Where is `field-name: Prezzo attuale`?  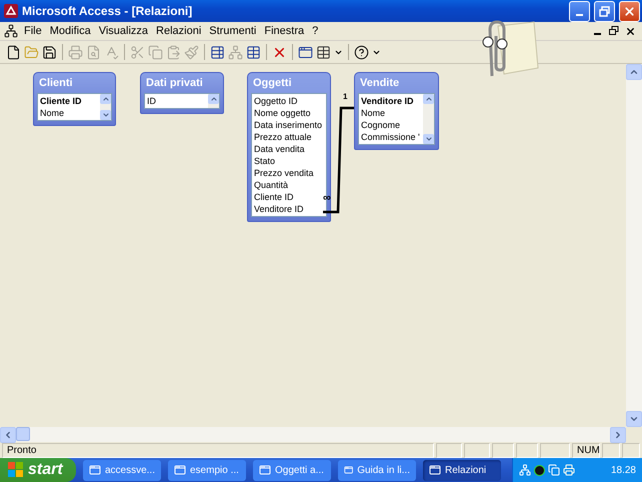 field-name: Prezzo attuale is located at coordinates (289, 137).